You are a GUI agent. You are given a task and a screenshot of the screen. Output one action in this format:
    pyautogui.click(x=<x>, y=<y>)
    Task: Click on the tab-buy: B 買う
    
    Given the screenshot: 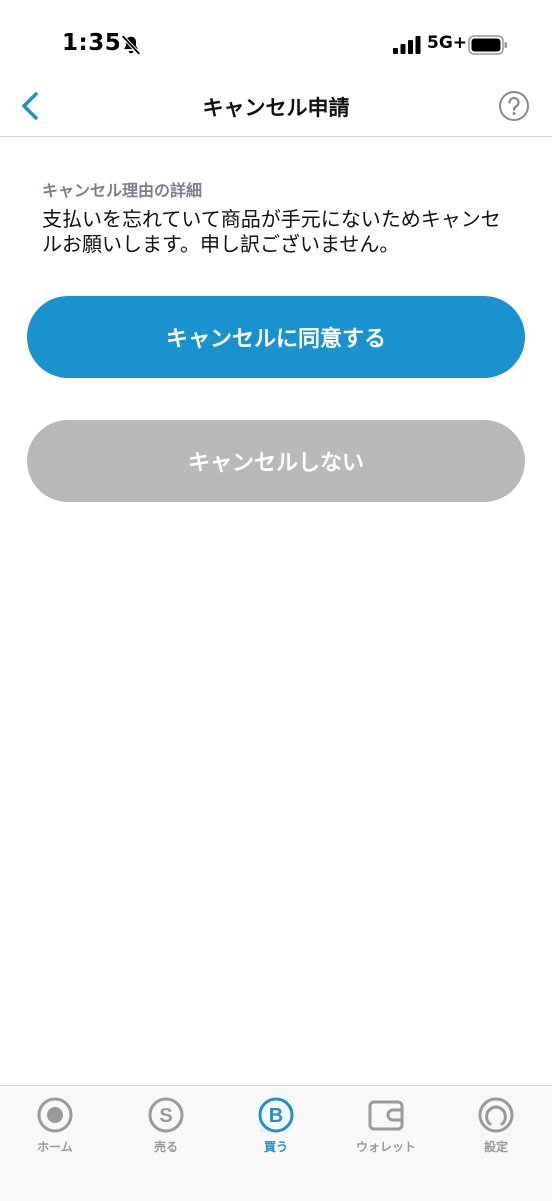 What is the action you would take?
    pyautogui.click(x=276, y=1125)
    